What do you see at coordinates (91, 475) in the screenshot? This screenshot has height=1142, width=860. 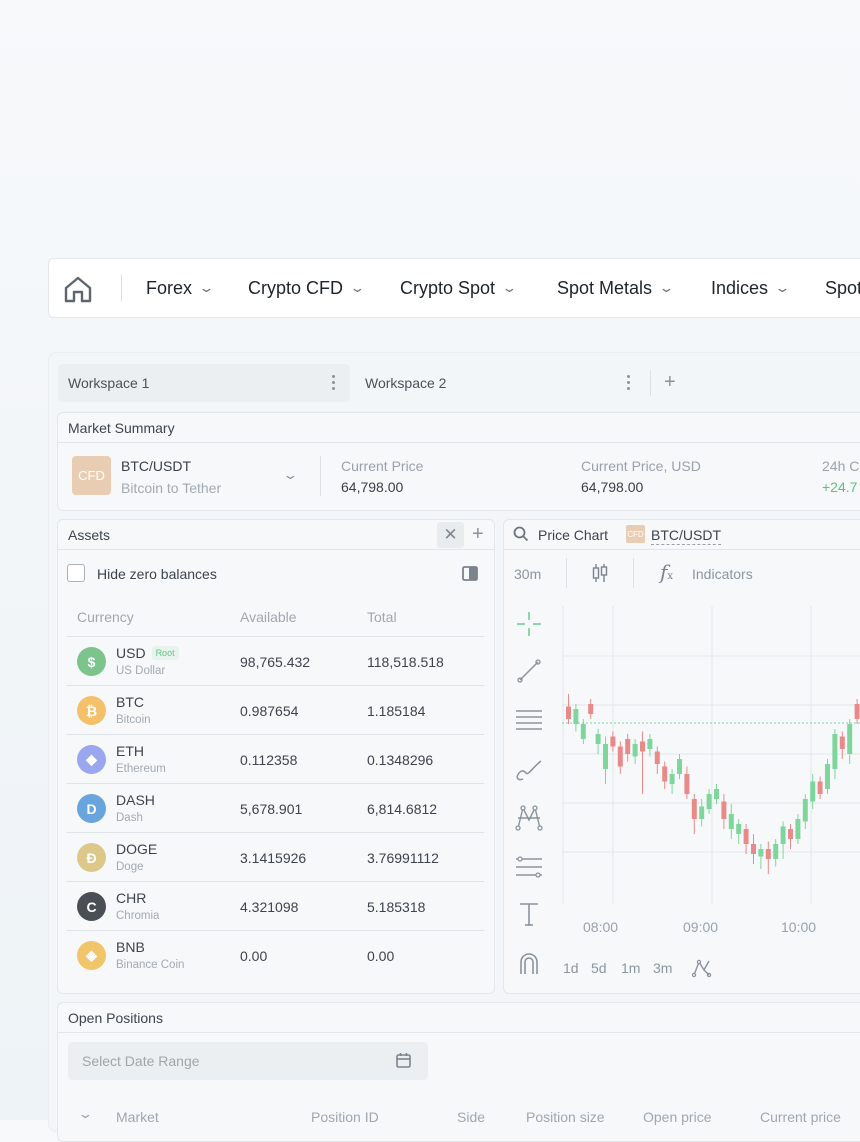 I see `cfd-badge-icon: CFD` at bounding box center [91, 475].